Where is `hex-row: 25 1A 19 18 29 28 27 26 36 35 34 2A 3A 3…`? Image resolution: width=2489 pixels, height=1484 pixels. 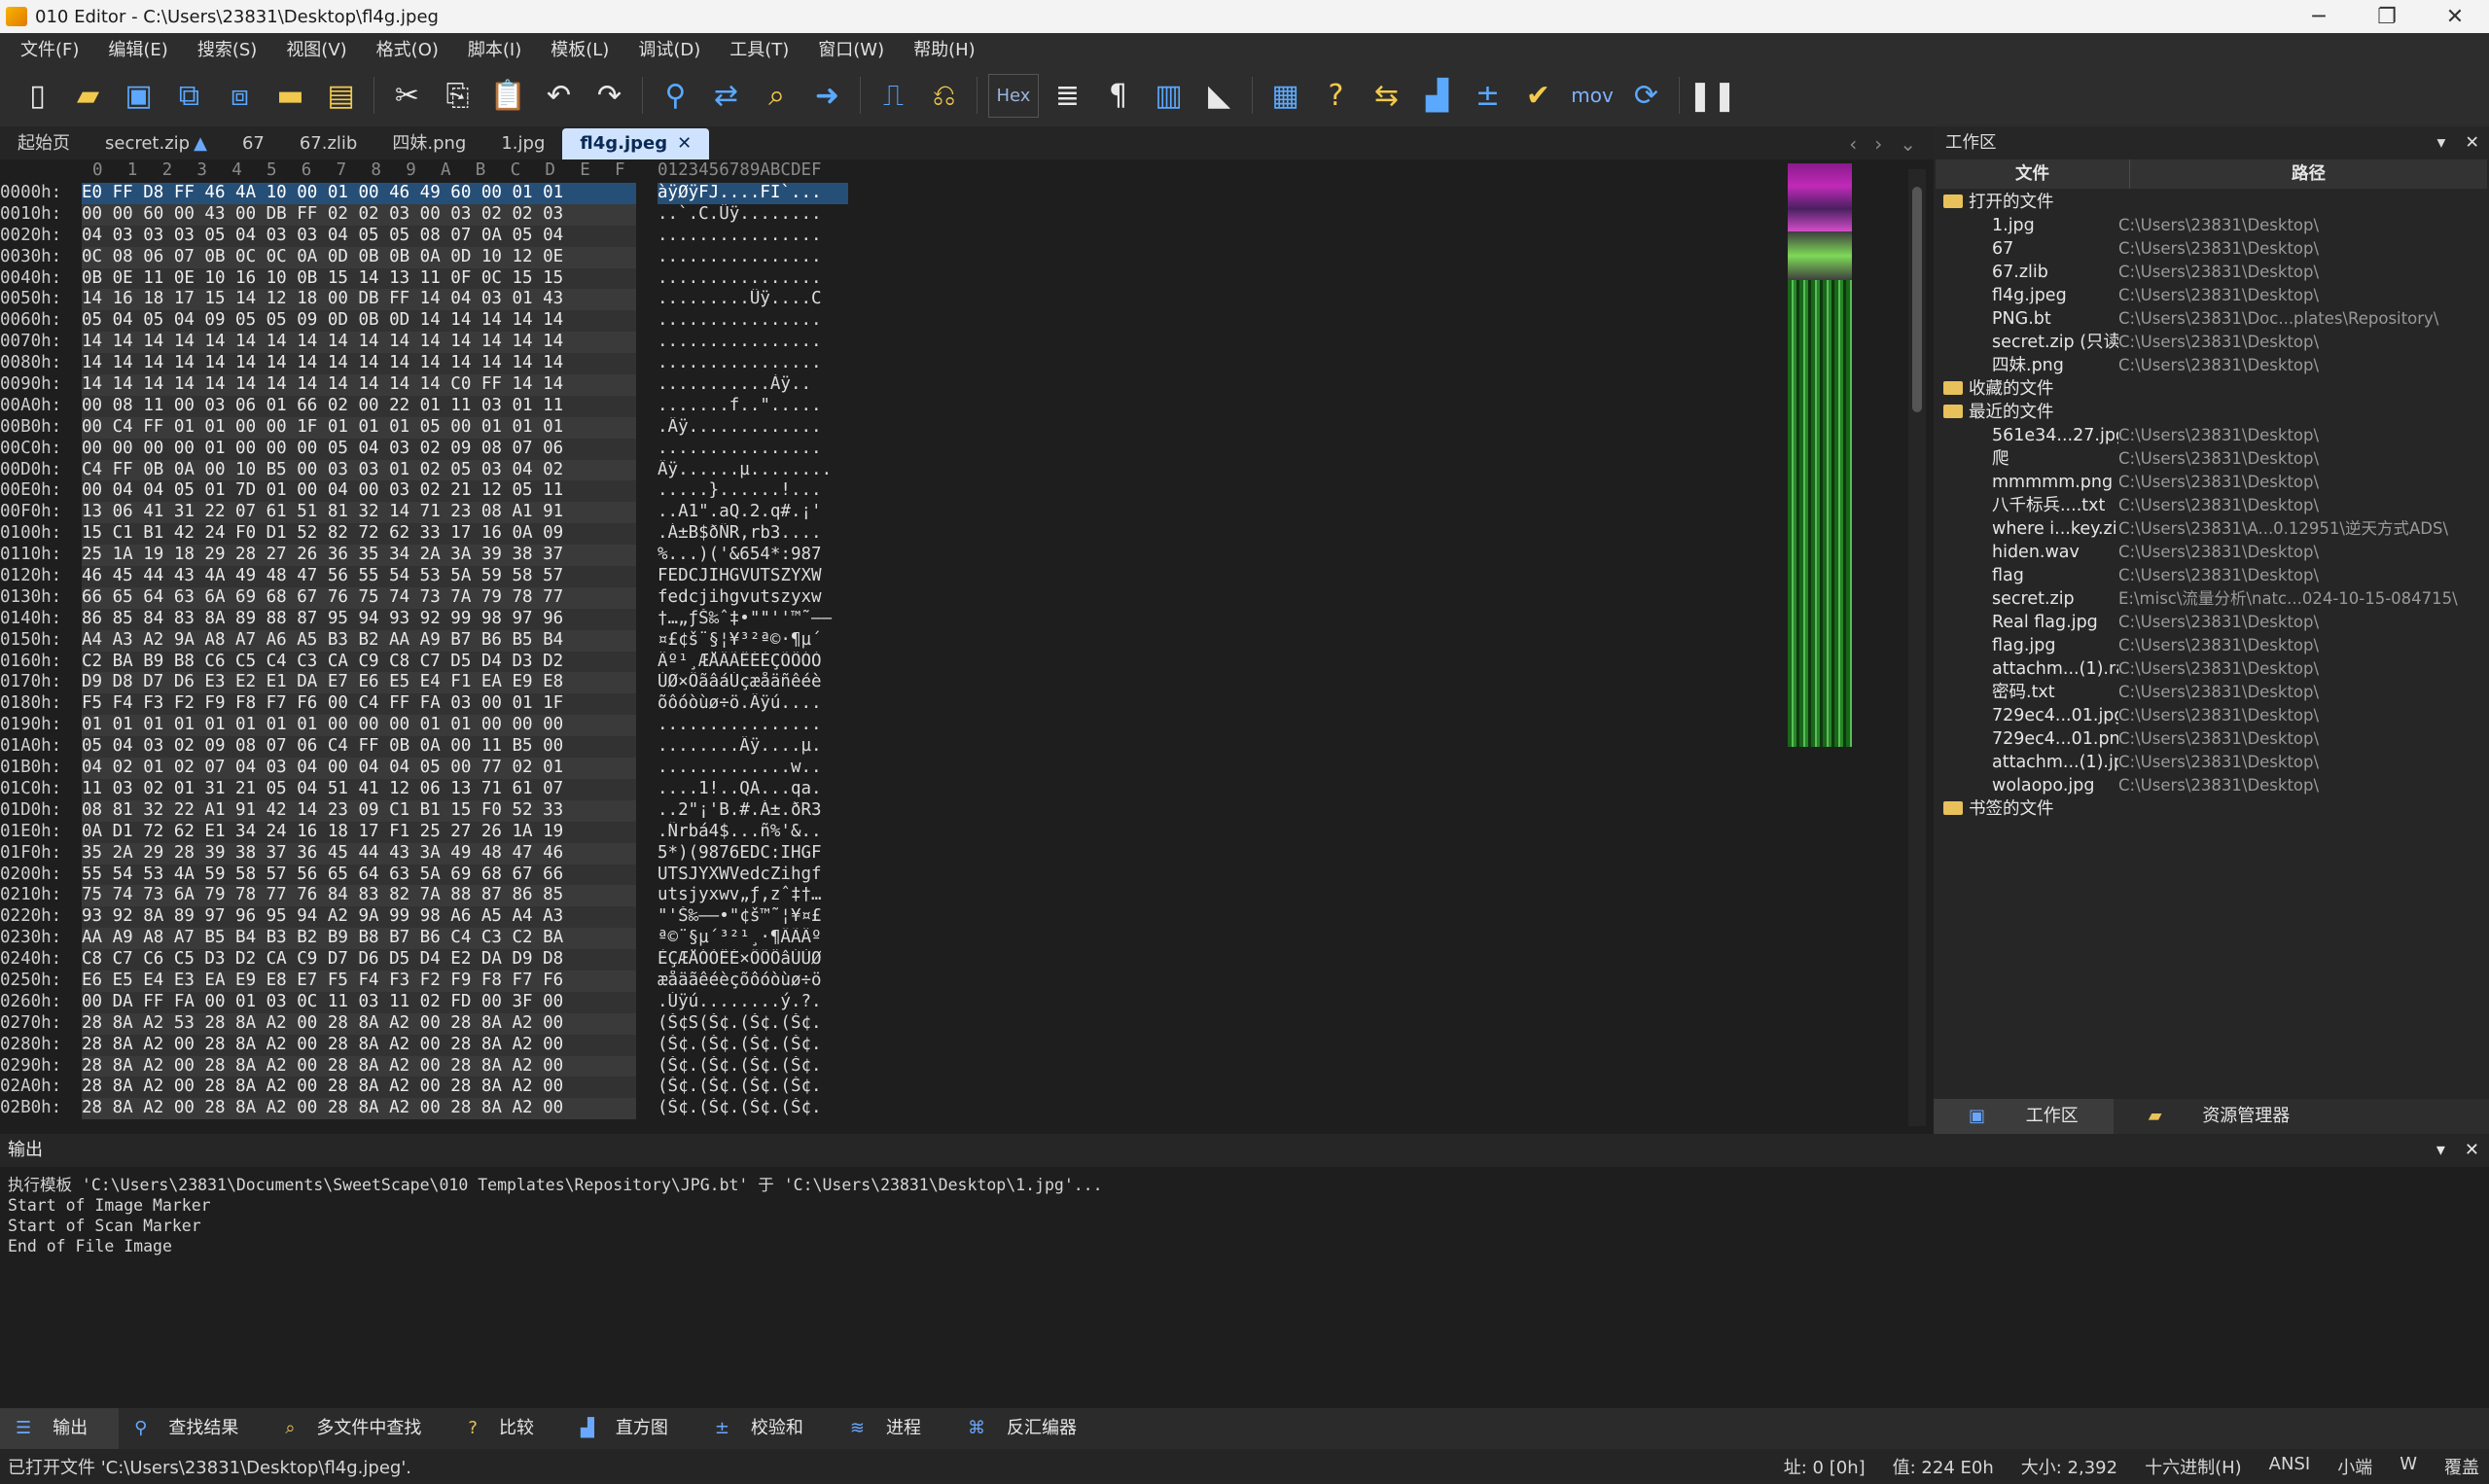 hex-row: 25 1A 19 18 29 28 27 26 36 35 34 2A 3A 3… is located at coordinates (359, 556).